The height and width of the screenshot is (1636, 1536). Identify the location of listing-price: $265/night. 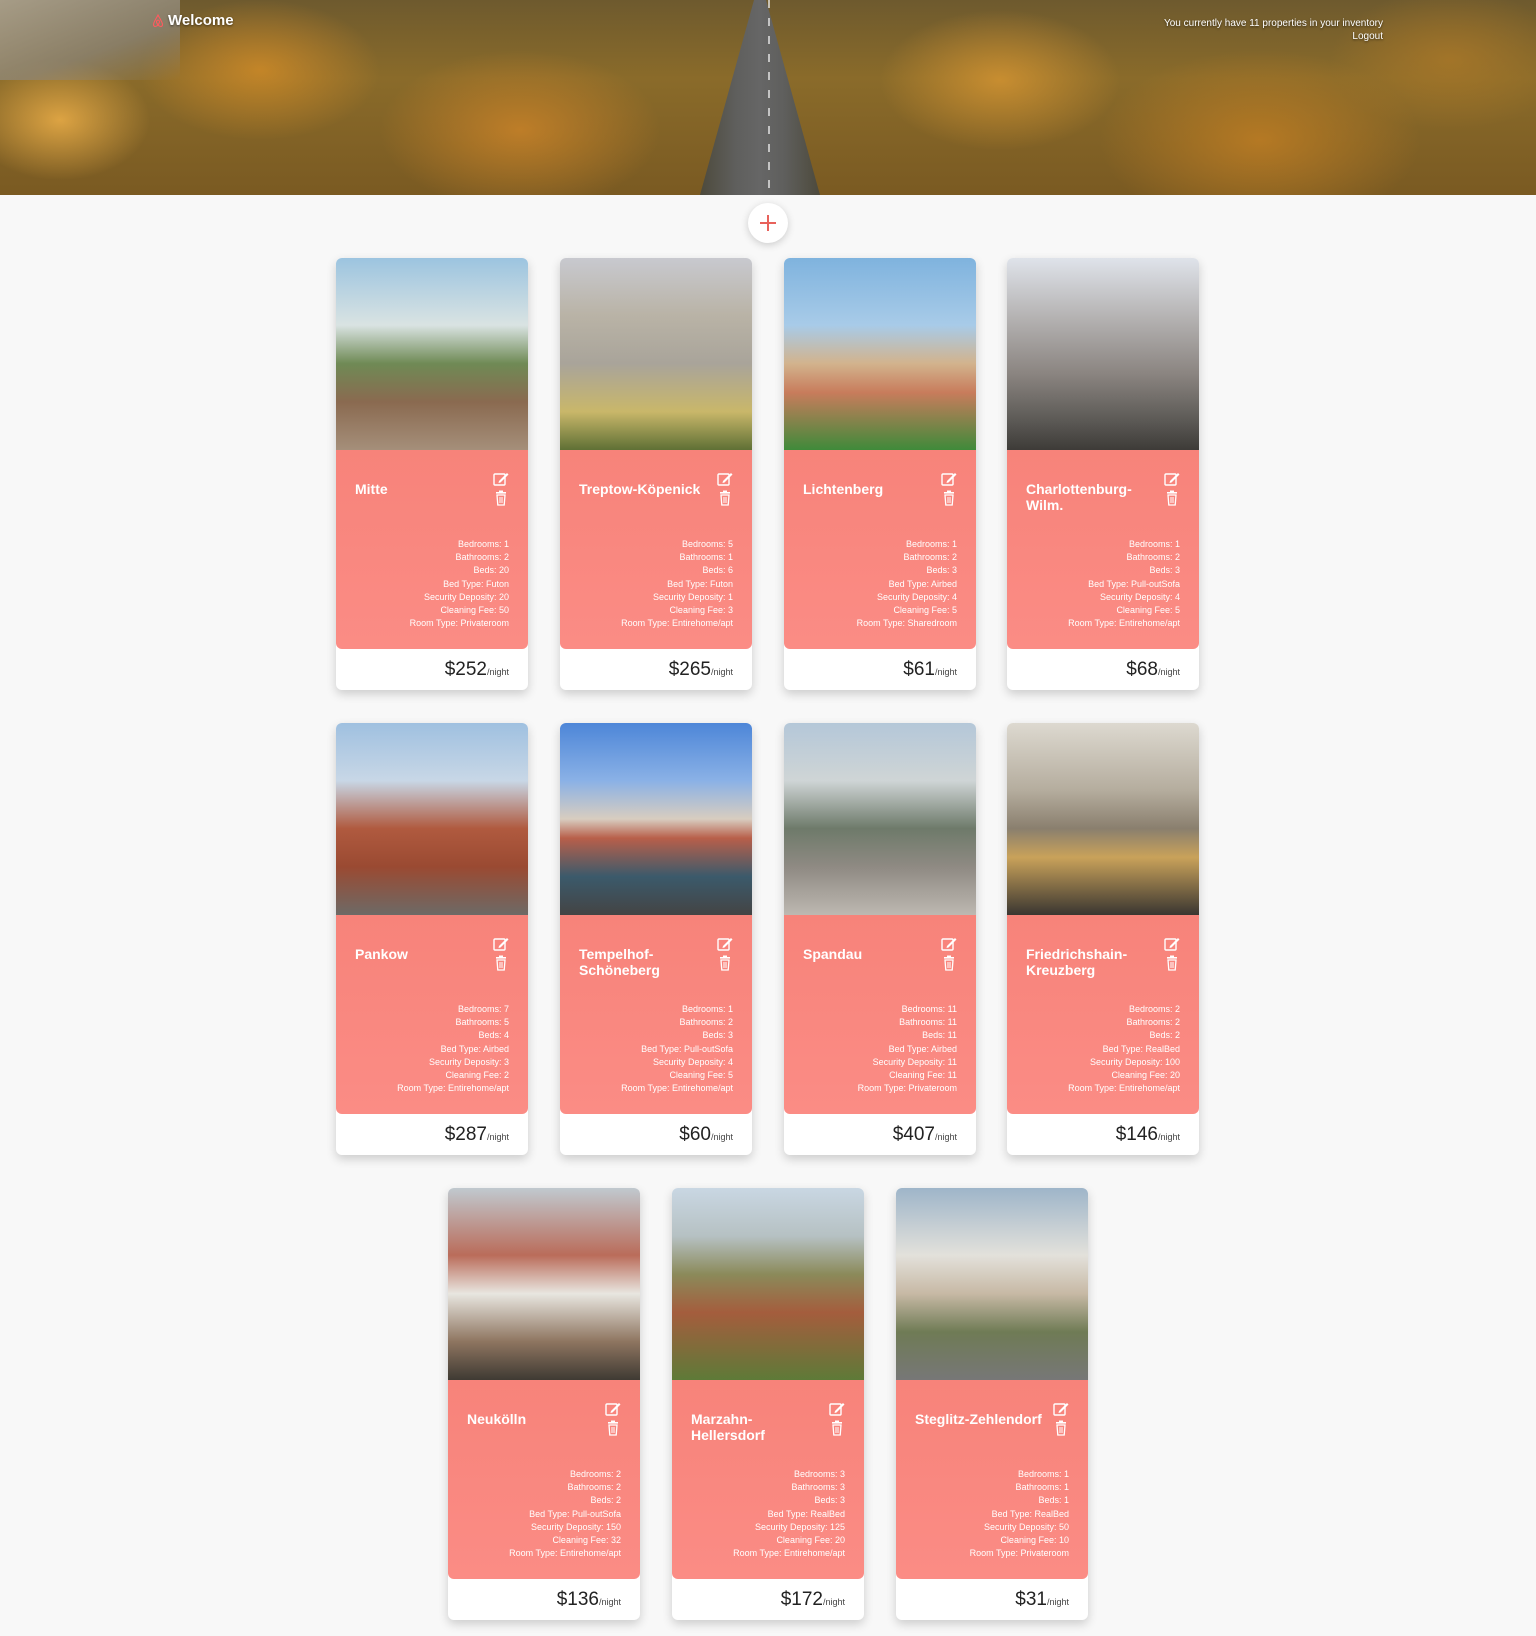
(656, 669).